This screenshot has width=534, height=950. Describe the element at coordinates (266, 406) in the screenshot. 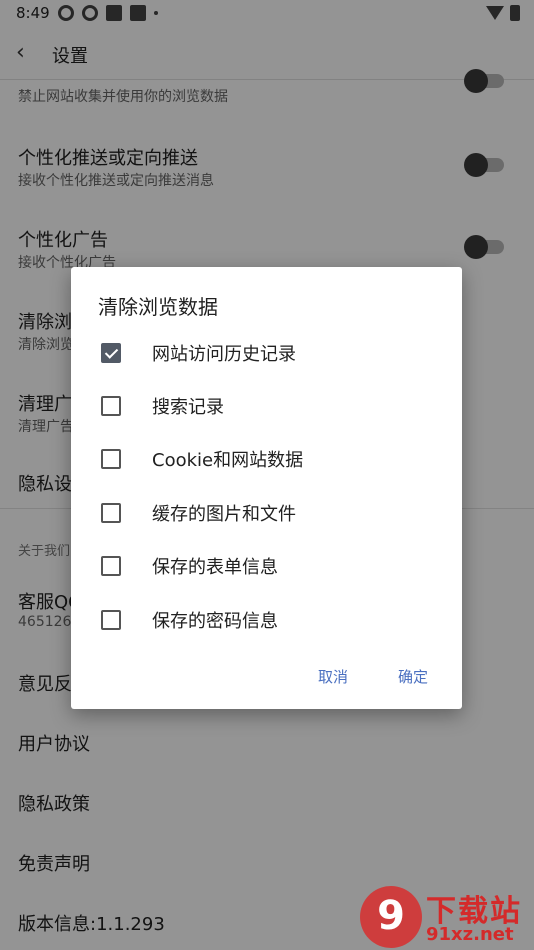

I see `option-search-history: 搜索记录` at that location.